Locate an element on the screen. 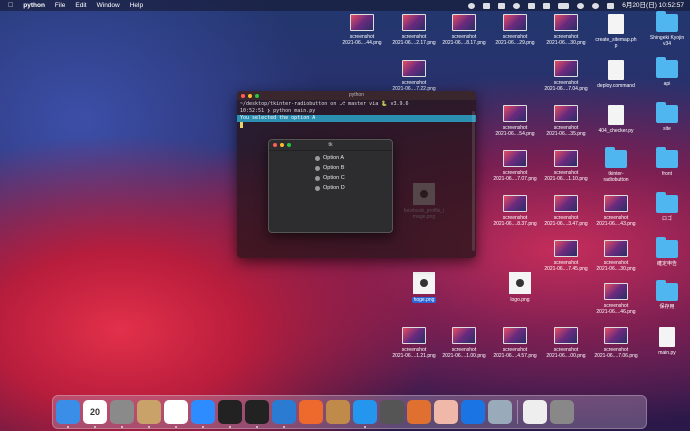 This screenshot has height=431, width=690. battery-icon is located at coordinates (564, 5).